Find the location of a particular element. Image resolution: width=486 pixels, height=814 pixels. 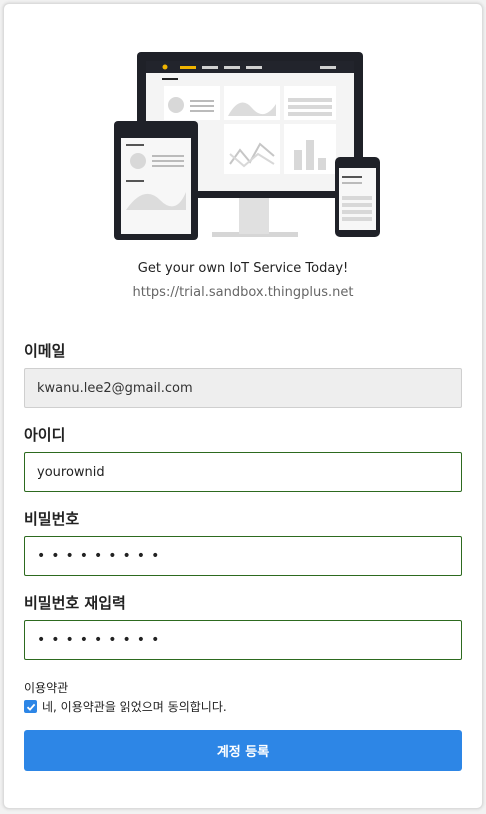

hero-tagline: Get your own IoT Service Today! is located at coordinates (243, 268).